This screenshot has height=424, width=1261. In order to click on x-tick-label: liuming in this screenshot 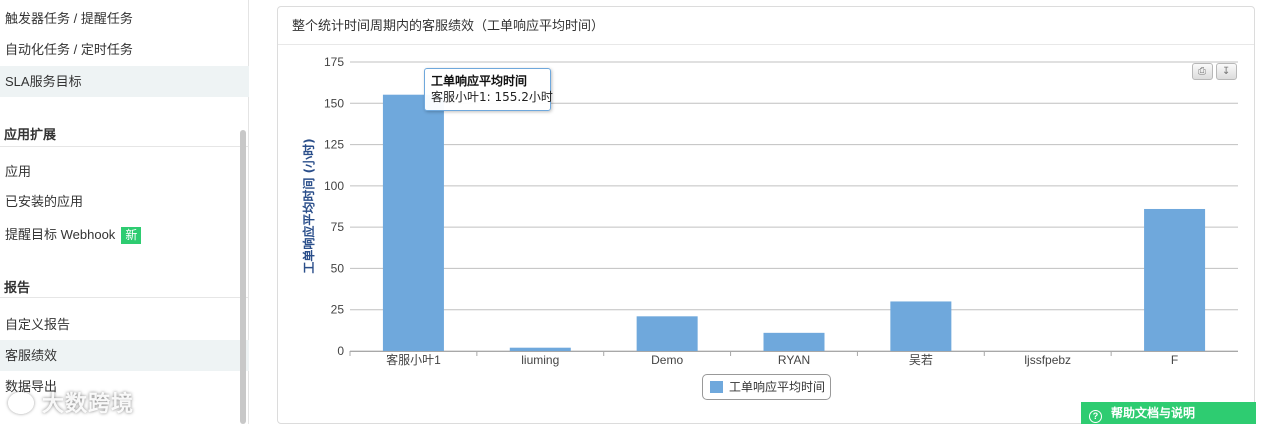, I will do `click(540, 360)`.